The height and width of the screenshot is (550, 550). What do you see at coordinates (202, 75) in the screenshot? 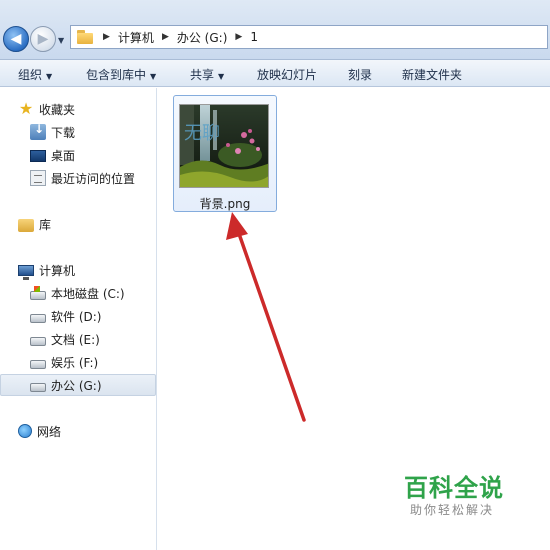
I see `share-label: 共享` at bounding box center [202, 75].